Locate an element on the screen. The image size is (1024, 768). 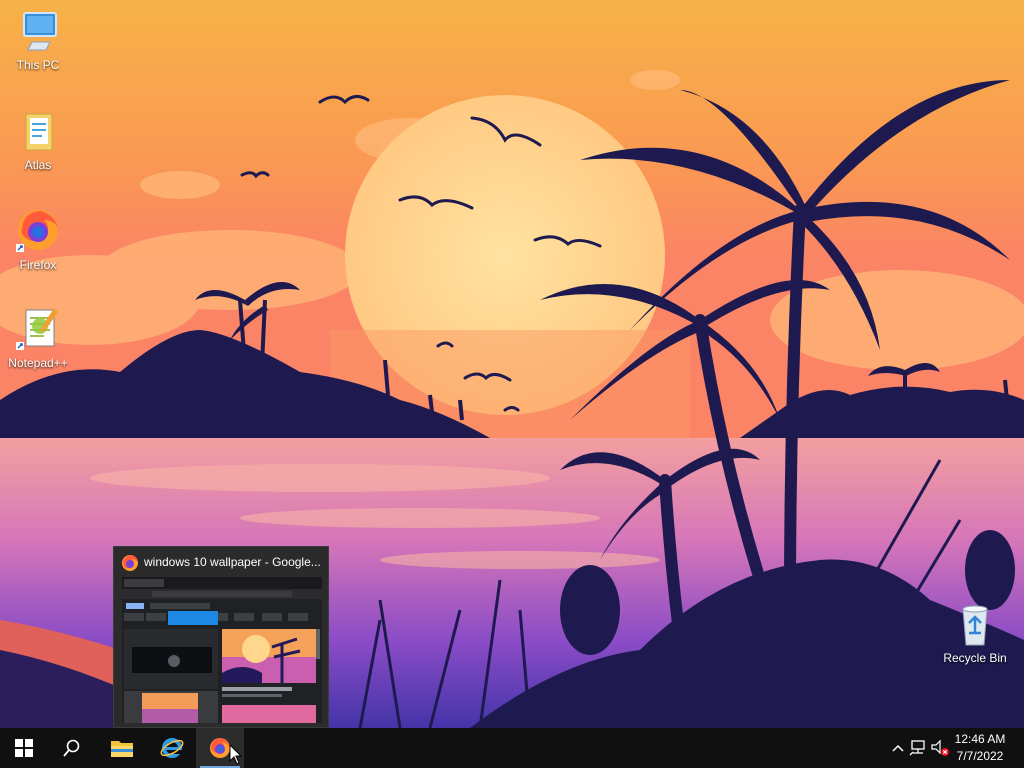
desktop-icon-atlas: Atlas is located at coordinates (38, 141).